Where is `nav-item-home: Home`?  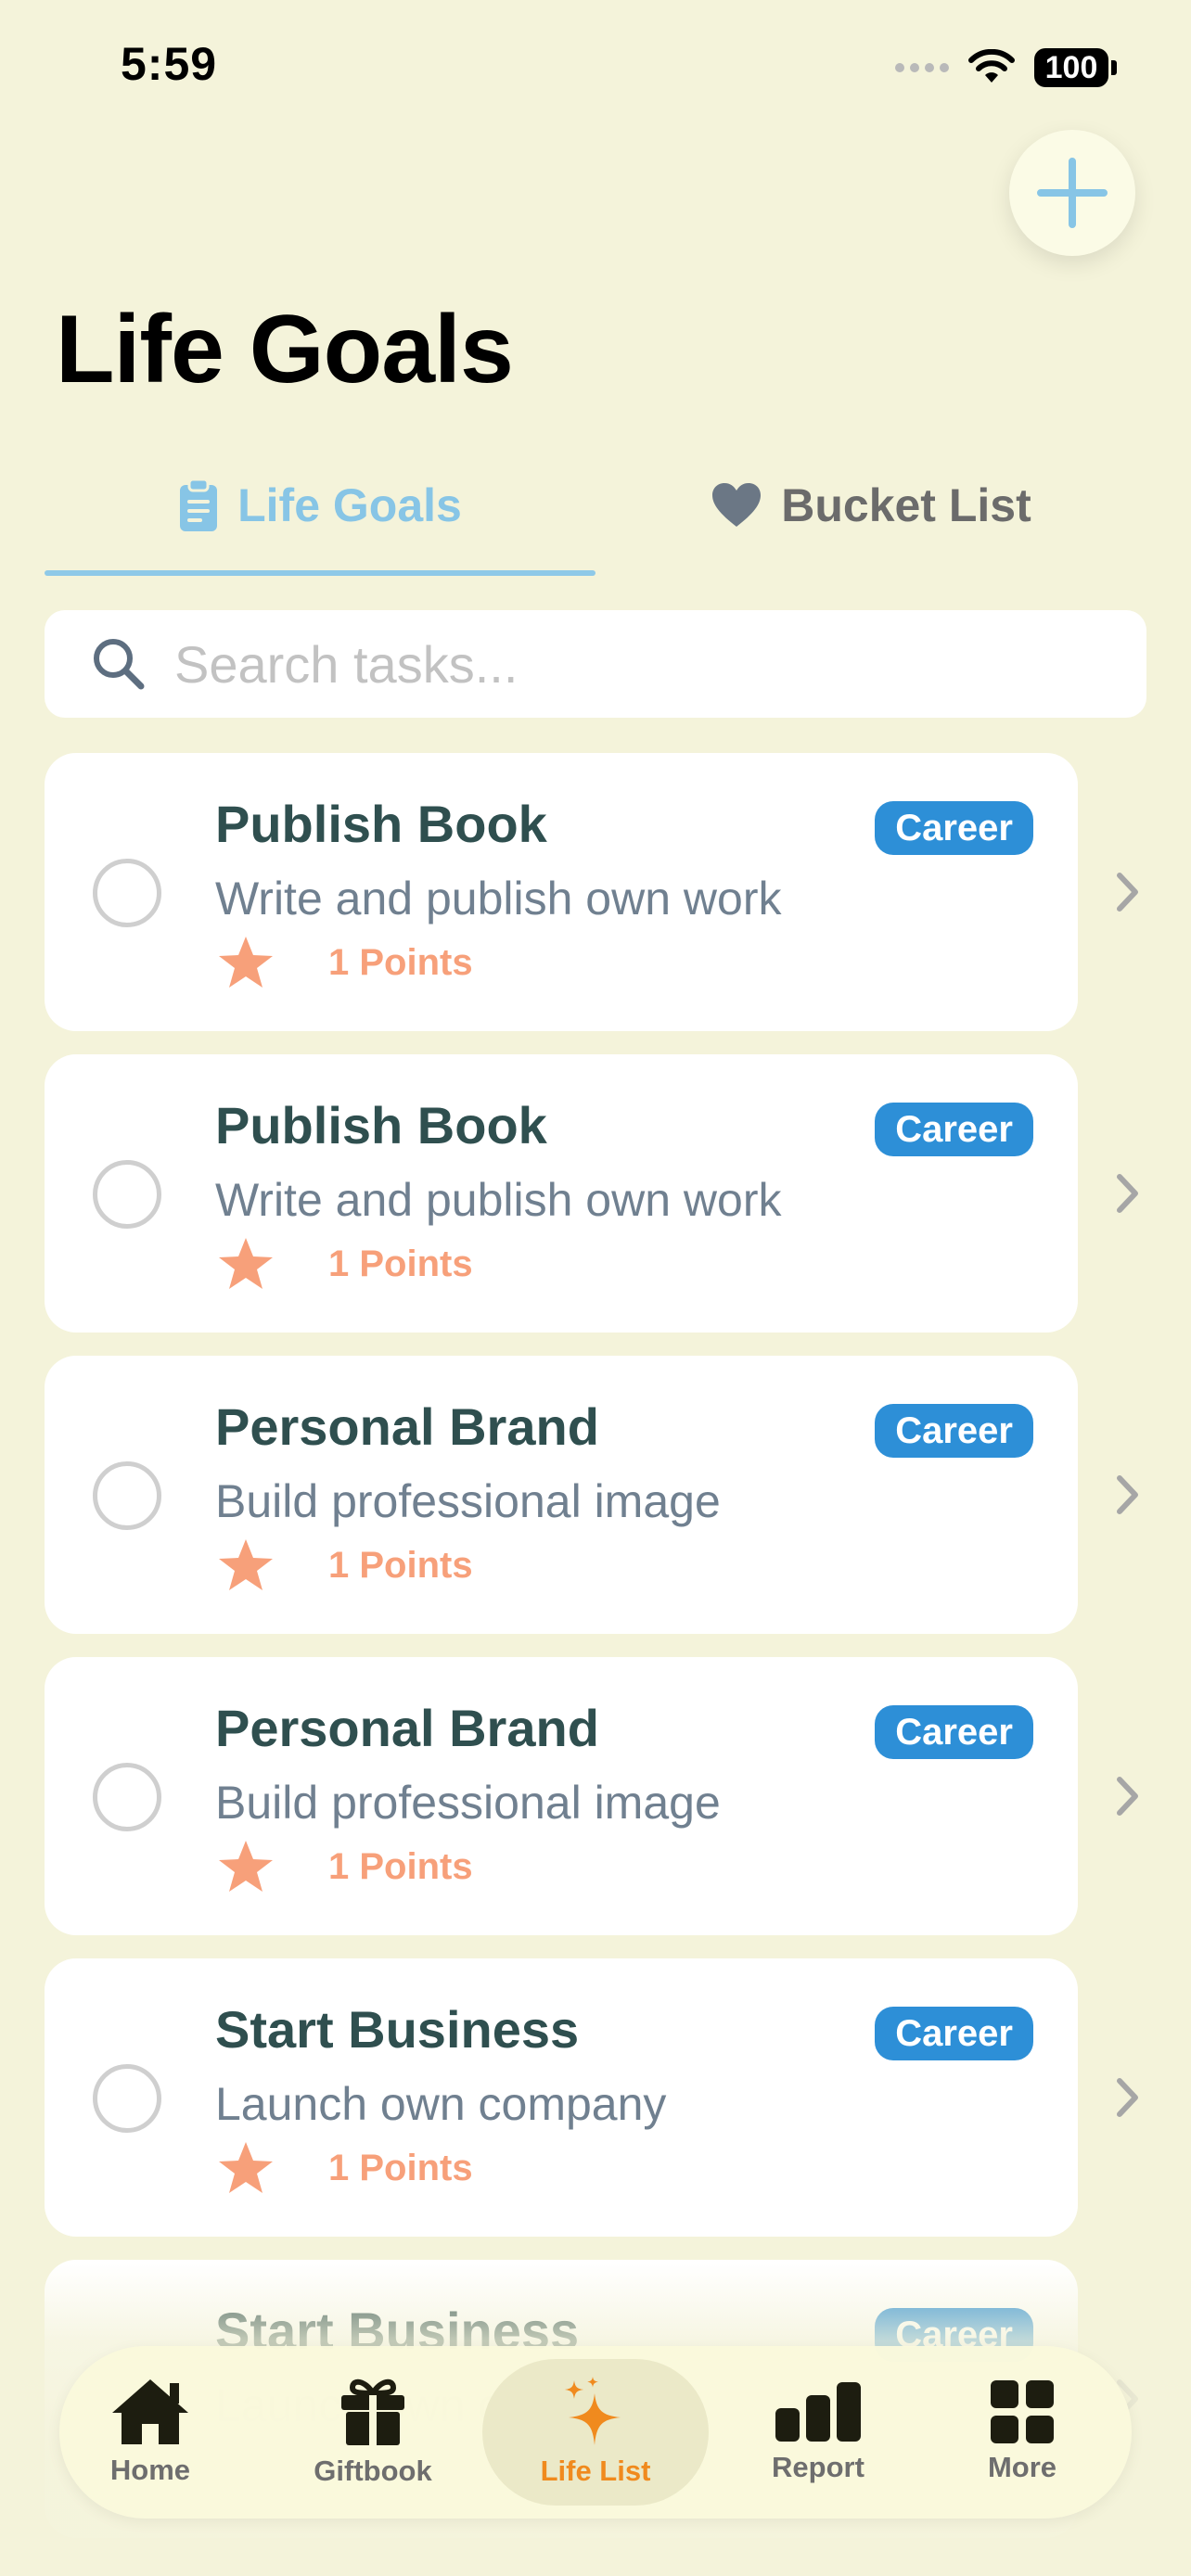
nav-item-home: Home is located at coordinates (151, 2433).